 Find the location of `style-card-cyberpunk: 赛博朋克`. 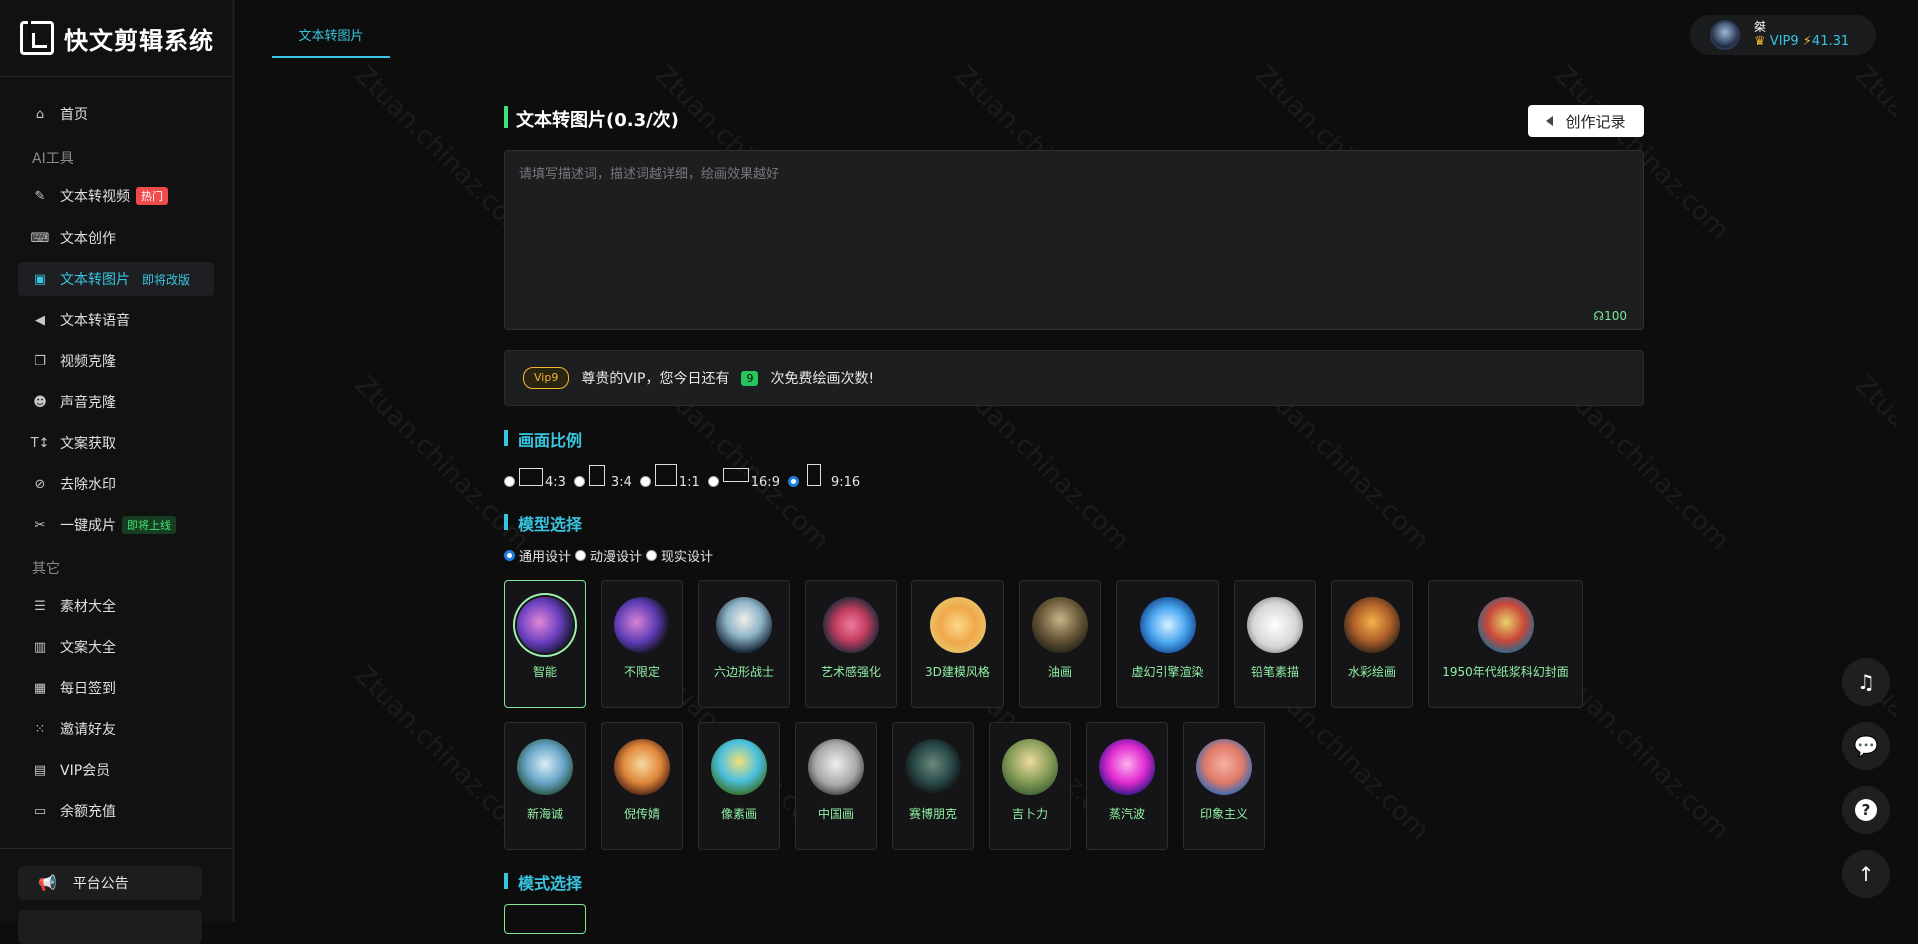

style-card-cyberpunk: 赛博朋克 is located at coordinates (933, 786).